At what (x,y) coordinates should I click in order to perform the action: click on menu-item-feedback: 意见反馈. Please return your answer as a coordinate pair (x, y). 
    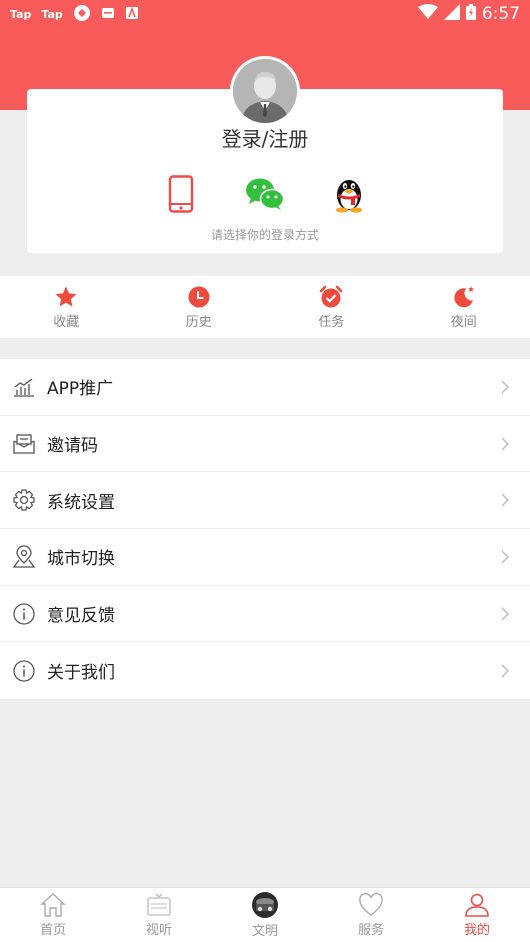
    Looking at the image, I should click on (265, 614).